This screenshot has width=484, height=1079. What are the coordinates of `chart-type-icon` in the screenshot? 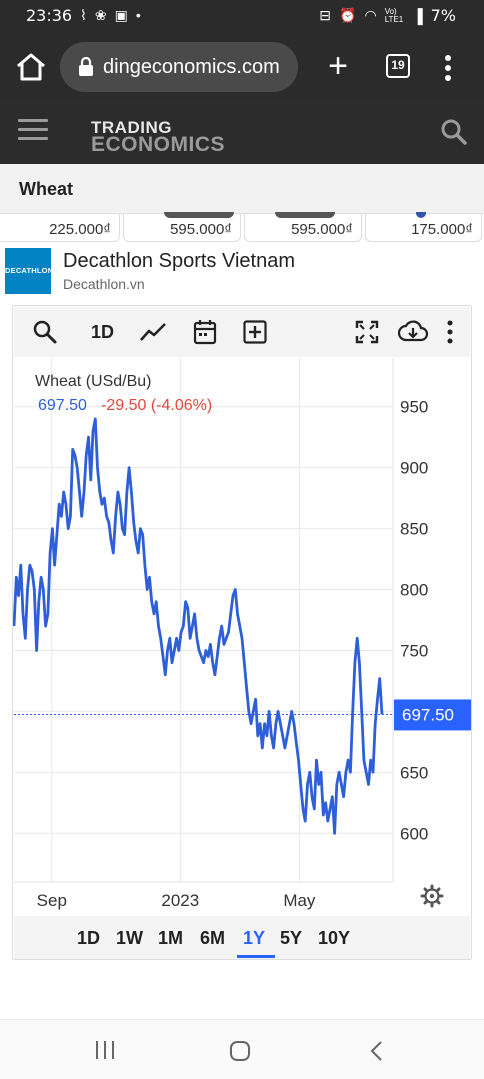 It's located at (153, 332).